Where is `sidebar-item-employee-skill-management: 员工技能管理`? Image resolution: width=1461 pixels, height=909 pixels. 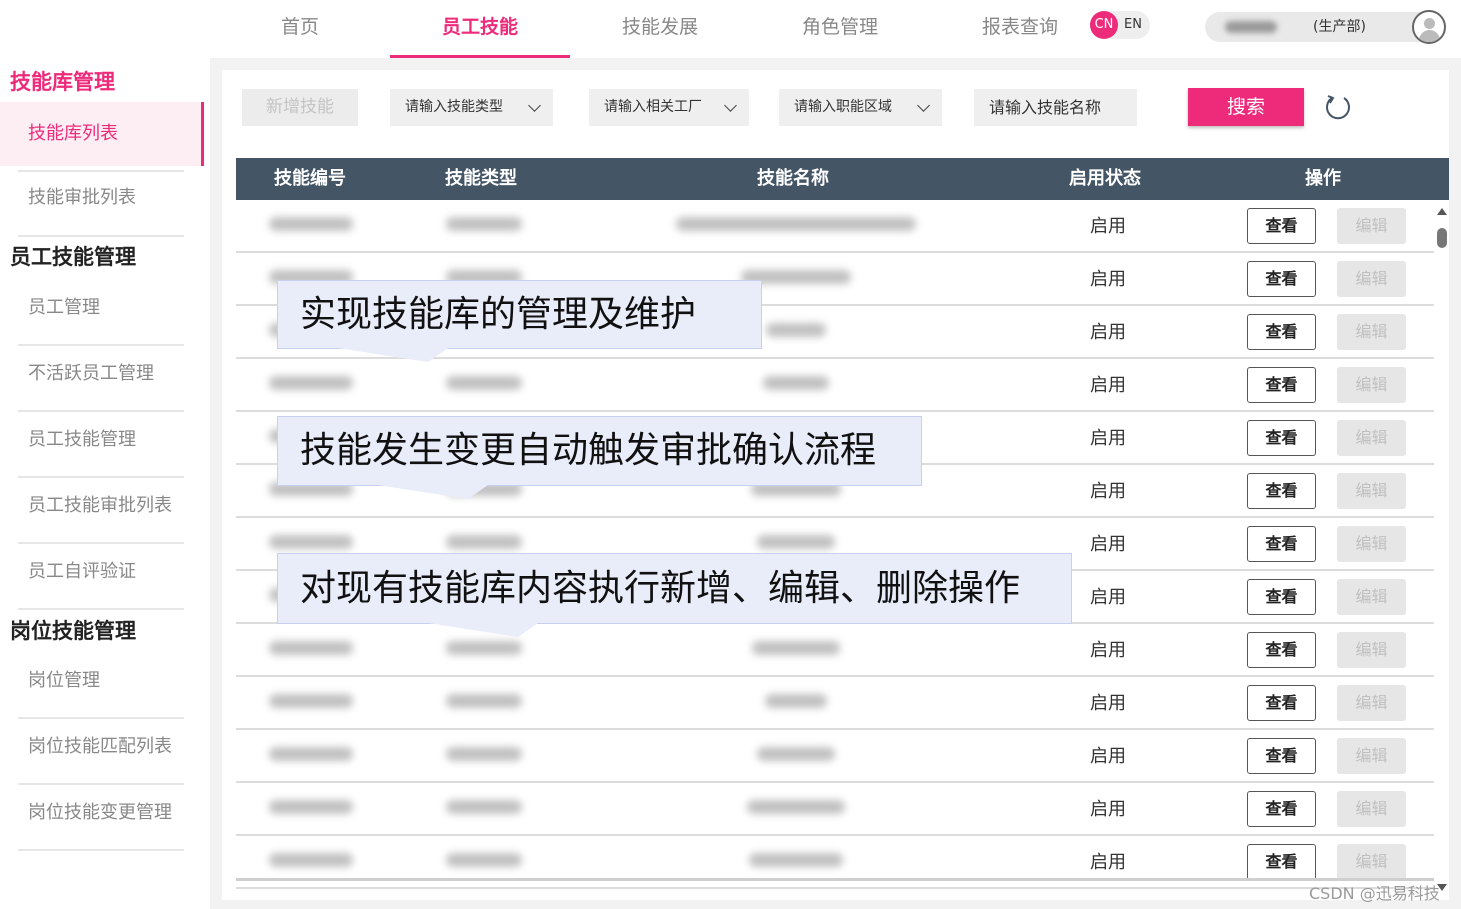 sidebar-item-employee-skill-management: 员工技能管理 is located at coordinates (102, 440).